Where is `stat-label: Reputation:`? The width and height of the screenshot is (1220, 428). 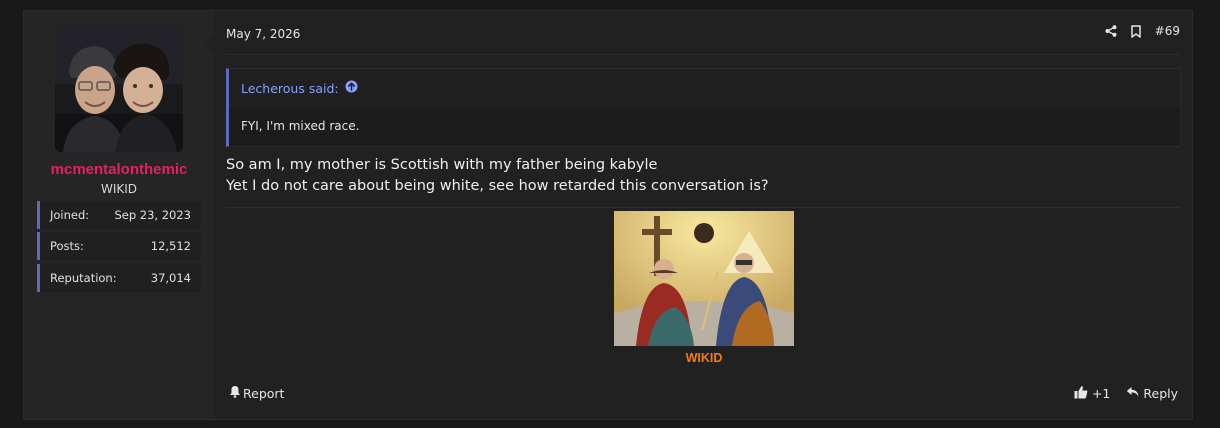 stat-label: Reputation: is located at coordinates (83, 278).